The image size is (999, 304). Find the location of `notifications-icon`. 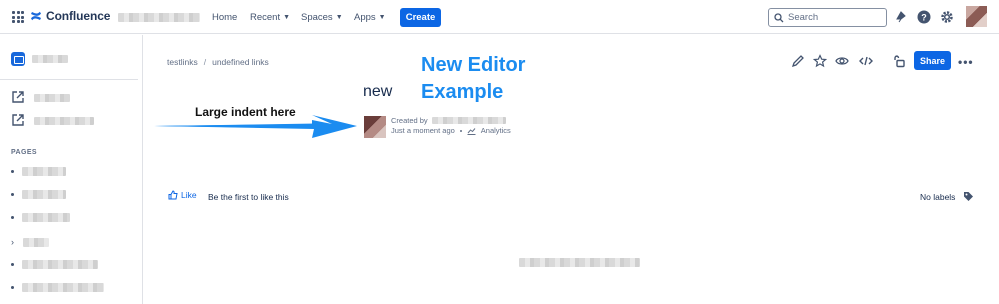

notifications-icon is located at coordinates (901, 17).